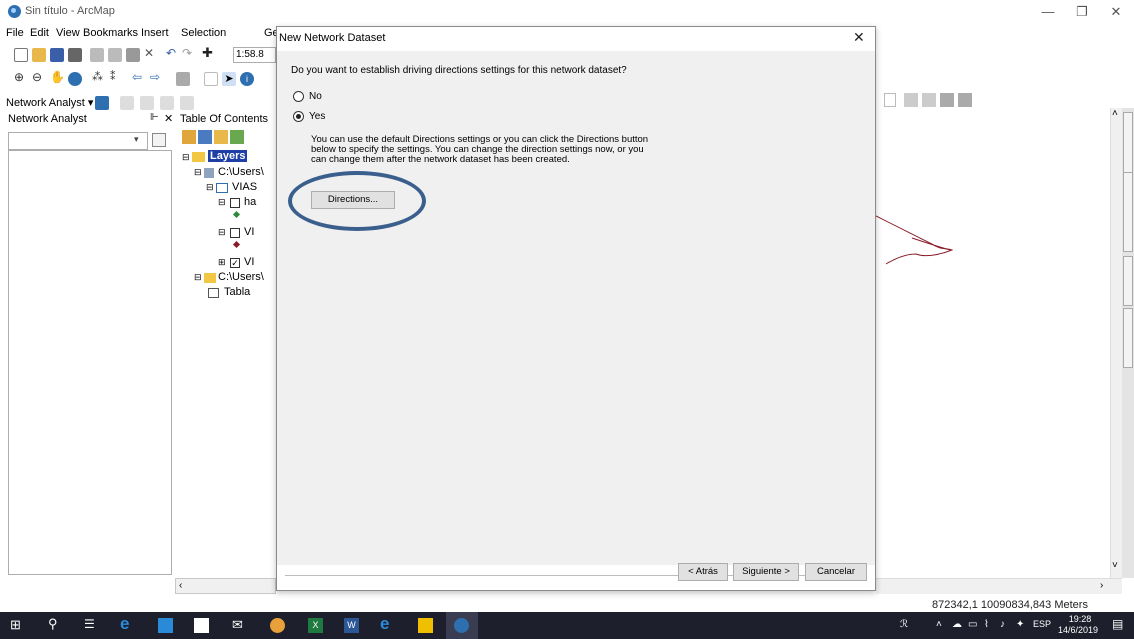  Describe the element at coordinates (237, 137) in the screenshot. I see `list-by-selection-icon` at that location.